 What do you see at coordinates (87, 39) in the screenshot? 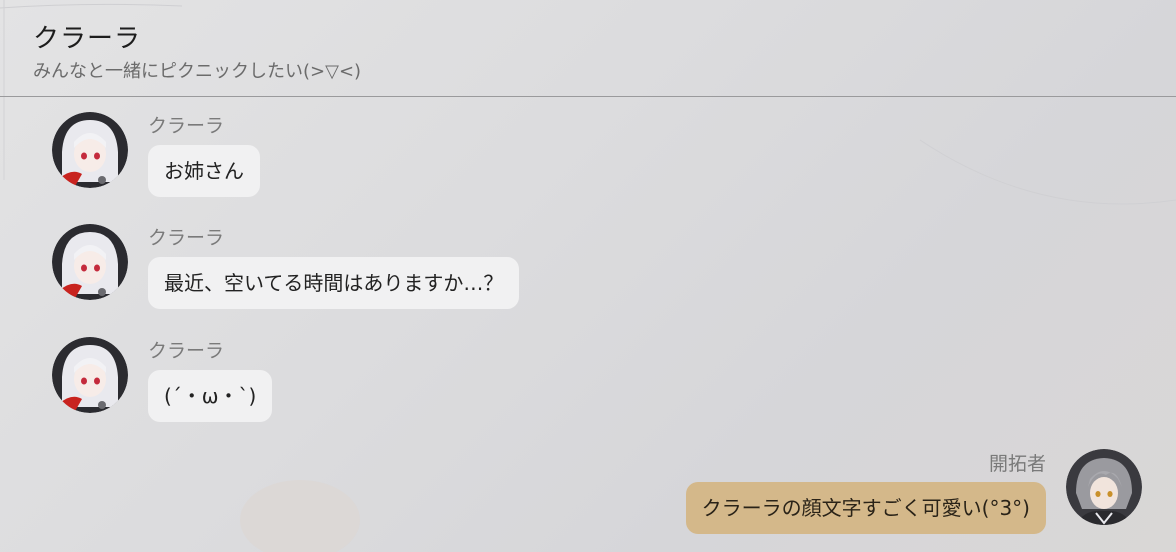
I see `chat-title: クラーラ` at bounding box center [87, 39].